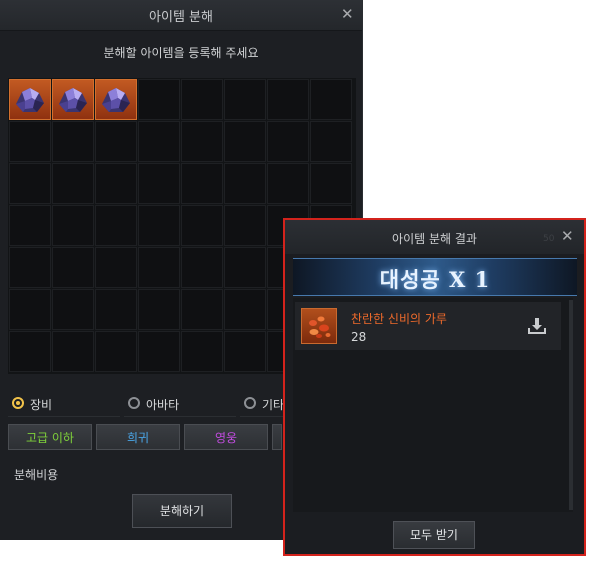 The width and height of the screenshot is (596, 567). I want to click on grade-button-label: 영웅, so click(226, 438).